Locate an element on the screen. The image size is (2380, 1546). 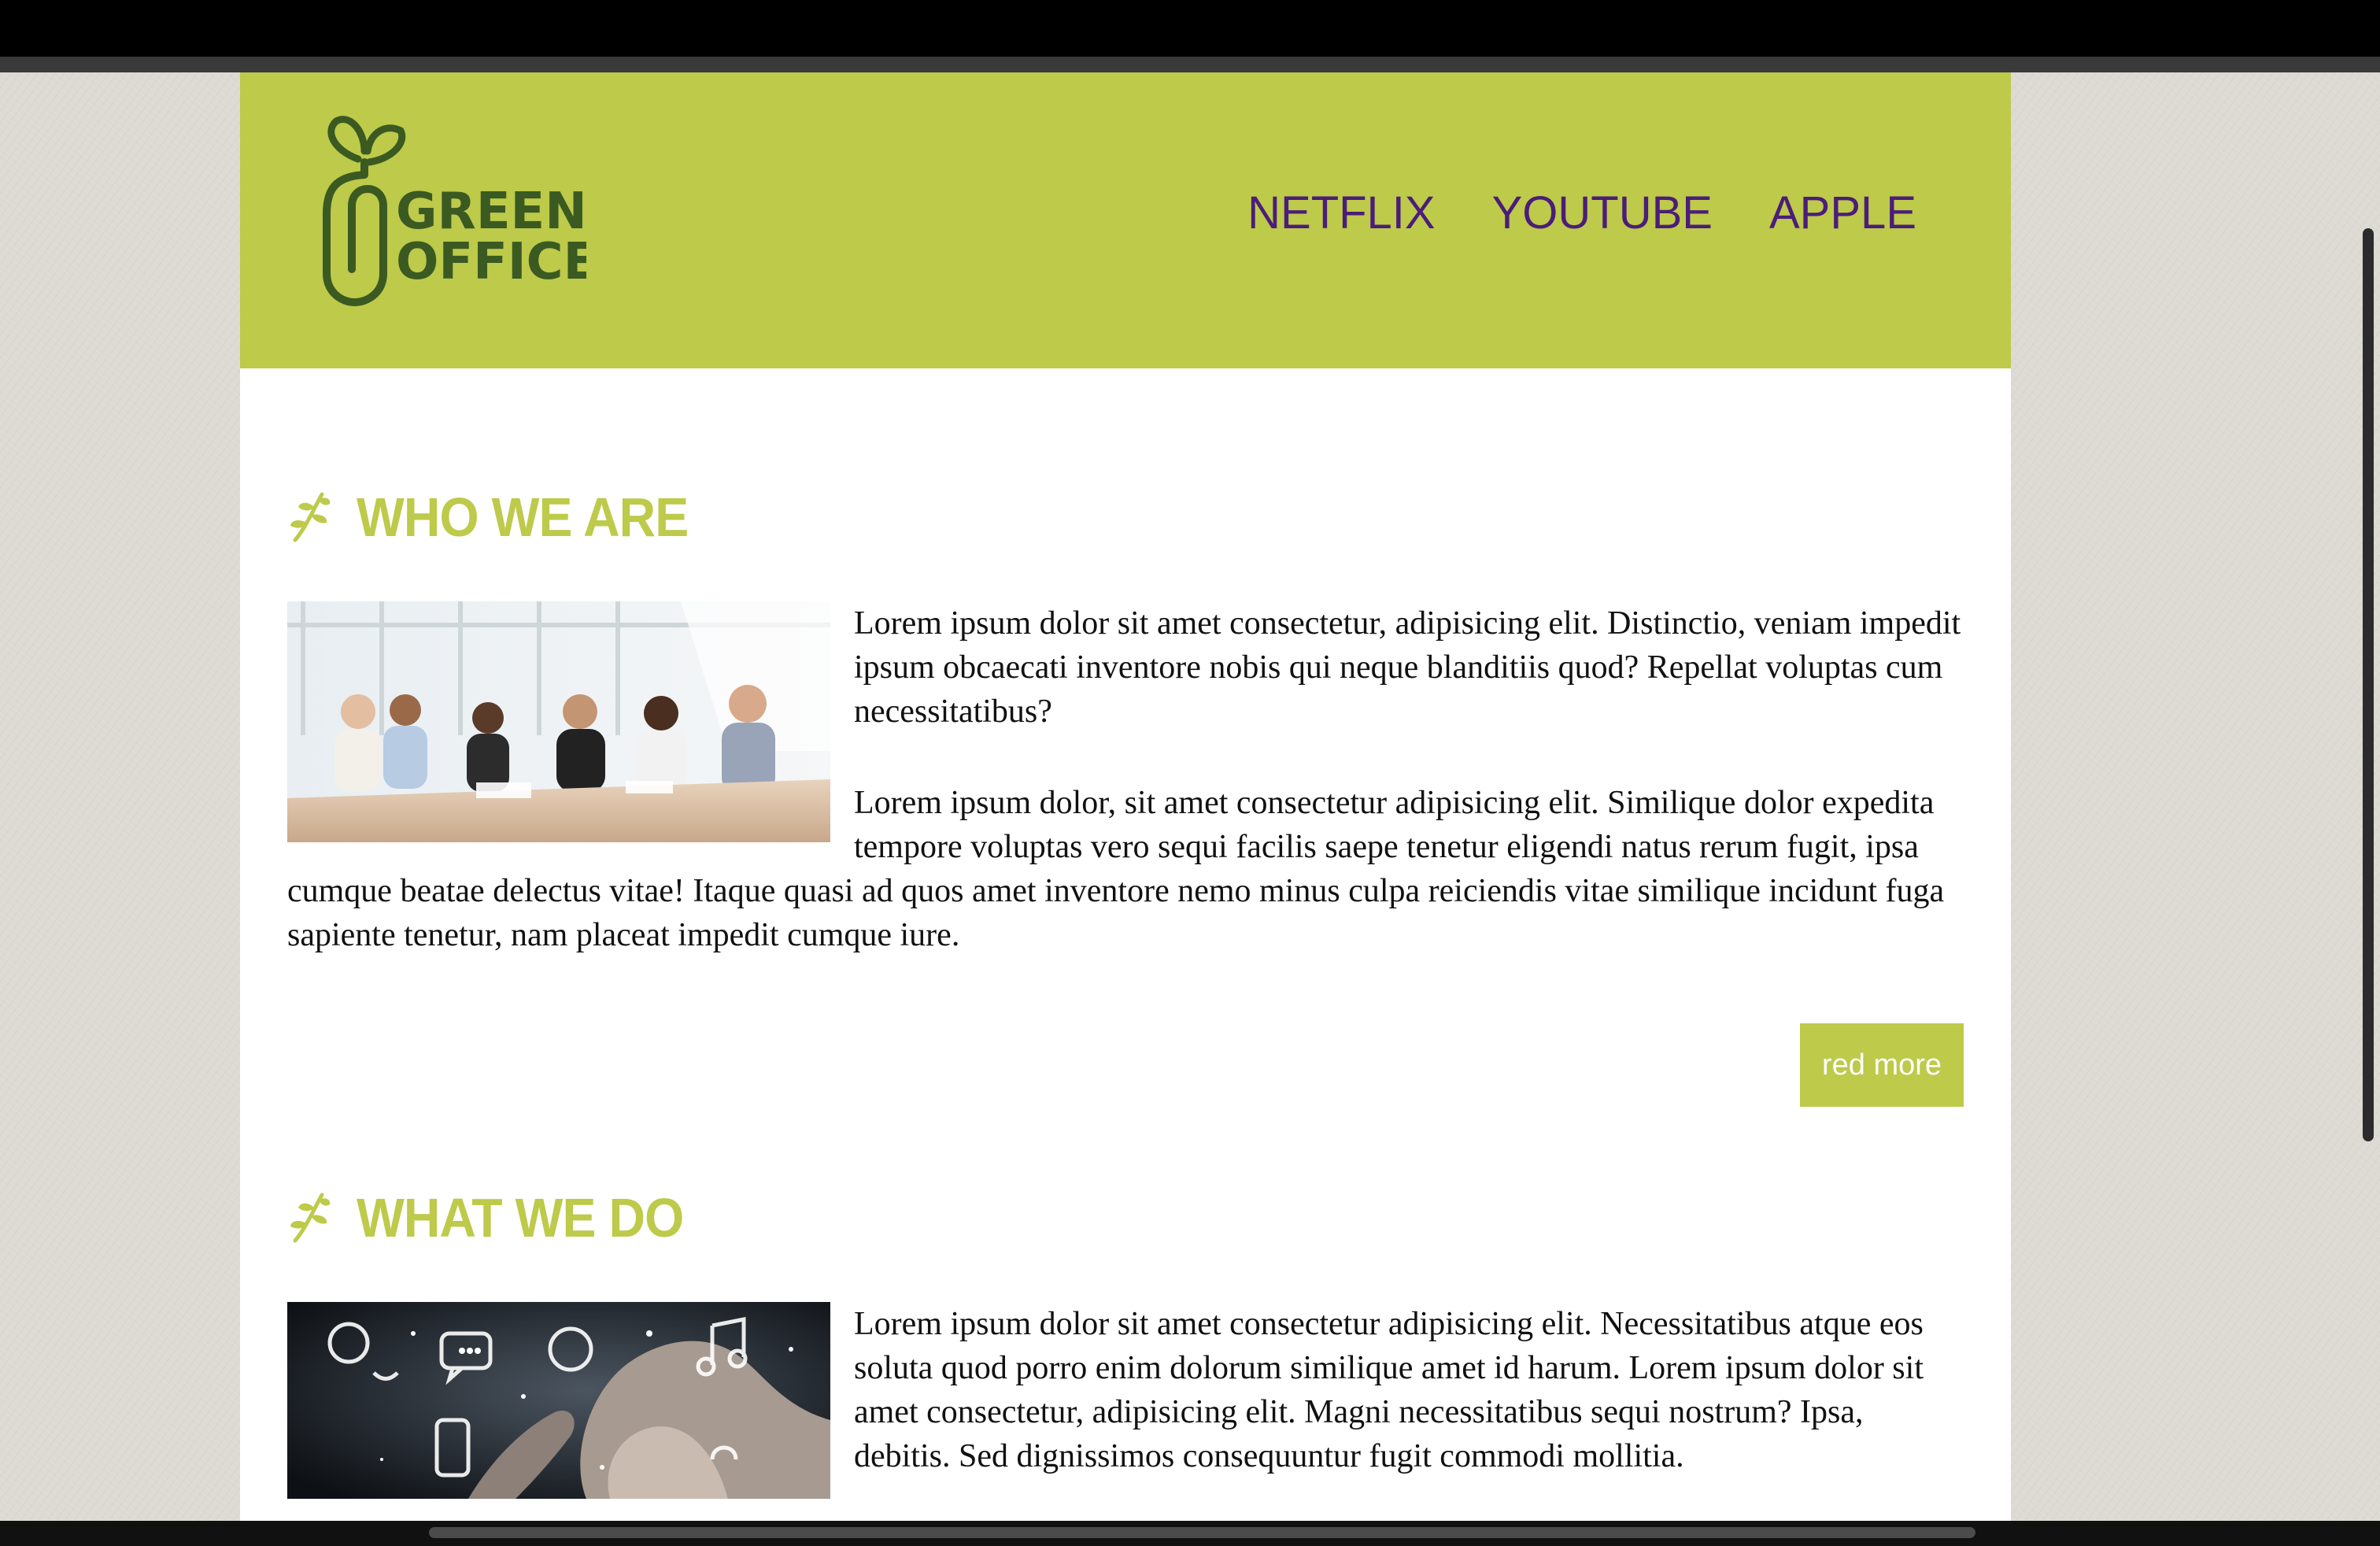
site-header: GREEN OFFICE NETFLIX YOUTUBE APPLE is located at coordinates (1125, 220).